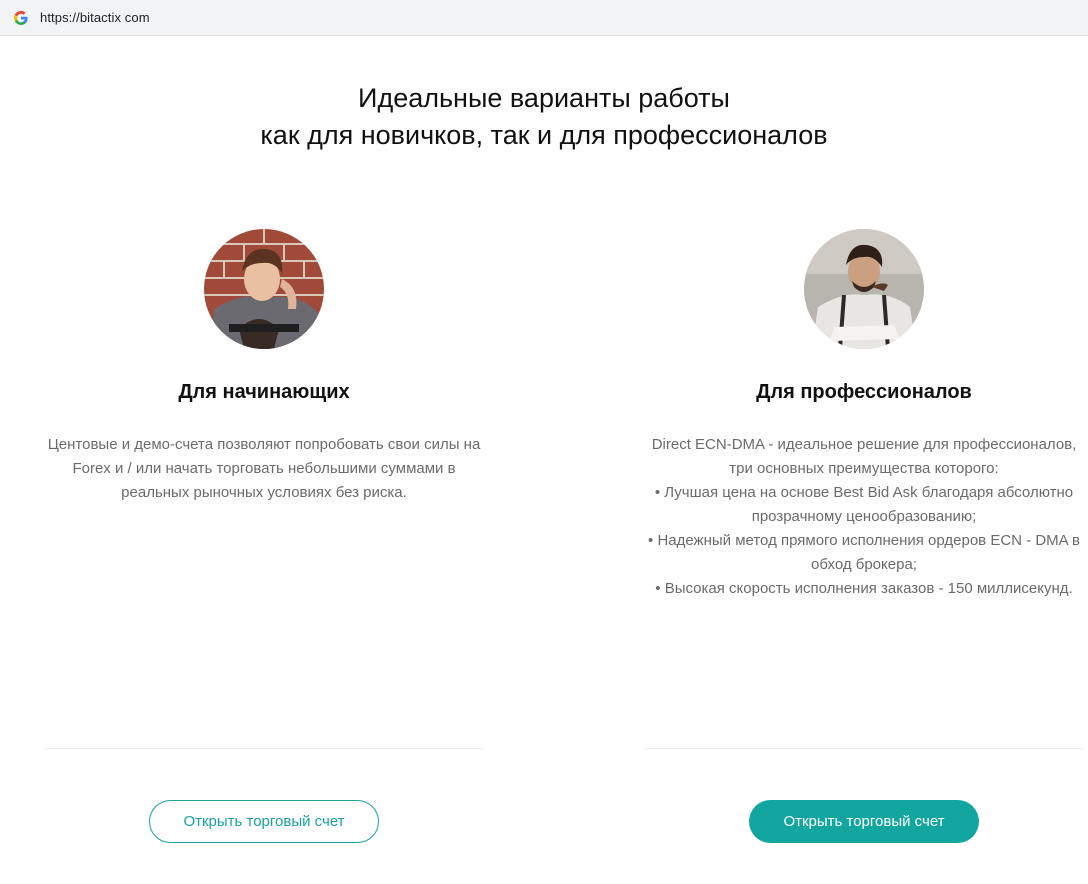 This screenshot has height=884, width=1088. Describe the element at coordinates (264, 392) in the screenshot. I see `beginners-title: Для начинающих` at that location.